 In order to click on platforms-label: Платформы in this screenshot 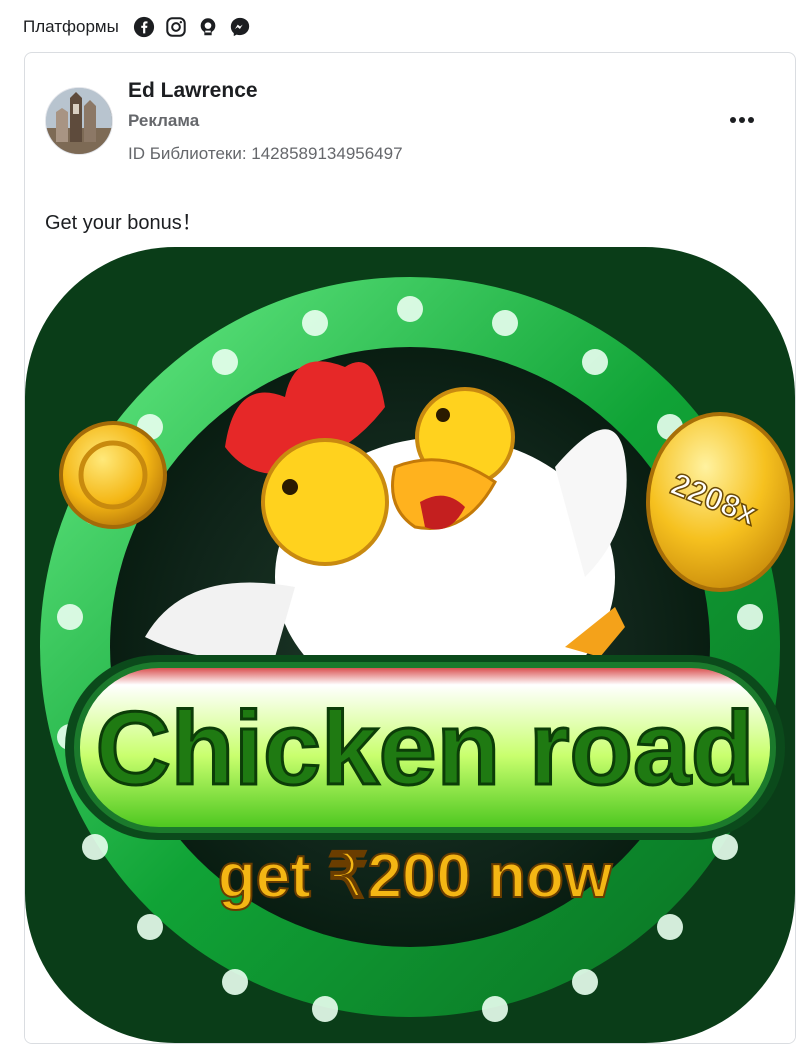, I will do `click(71, 26)`.